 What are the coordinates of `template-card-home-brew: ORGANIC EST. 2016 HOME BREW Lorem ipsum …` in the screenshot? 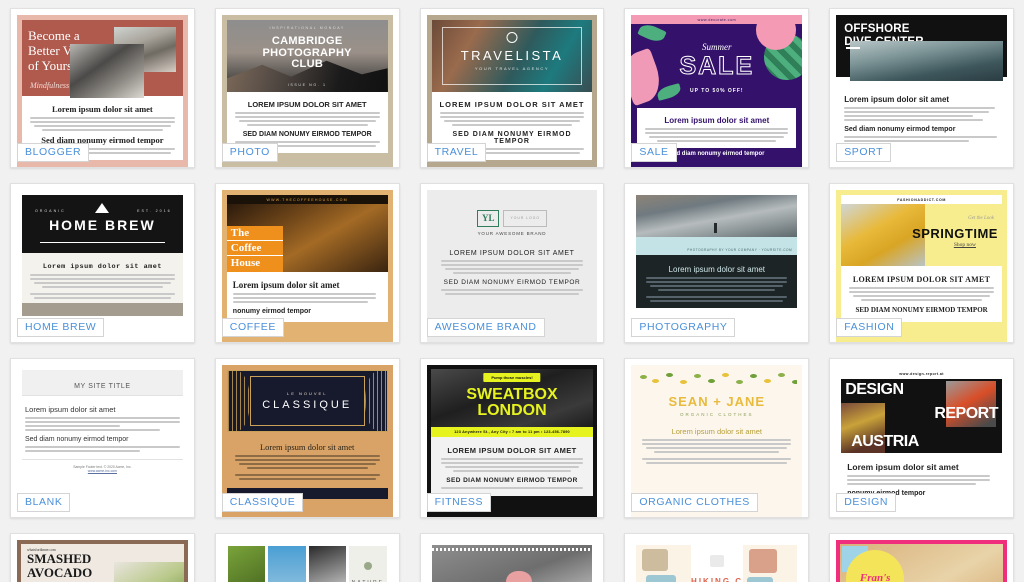 It's located at (102, 263).